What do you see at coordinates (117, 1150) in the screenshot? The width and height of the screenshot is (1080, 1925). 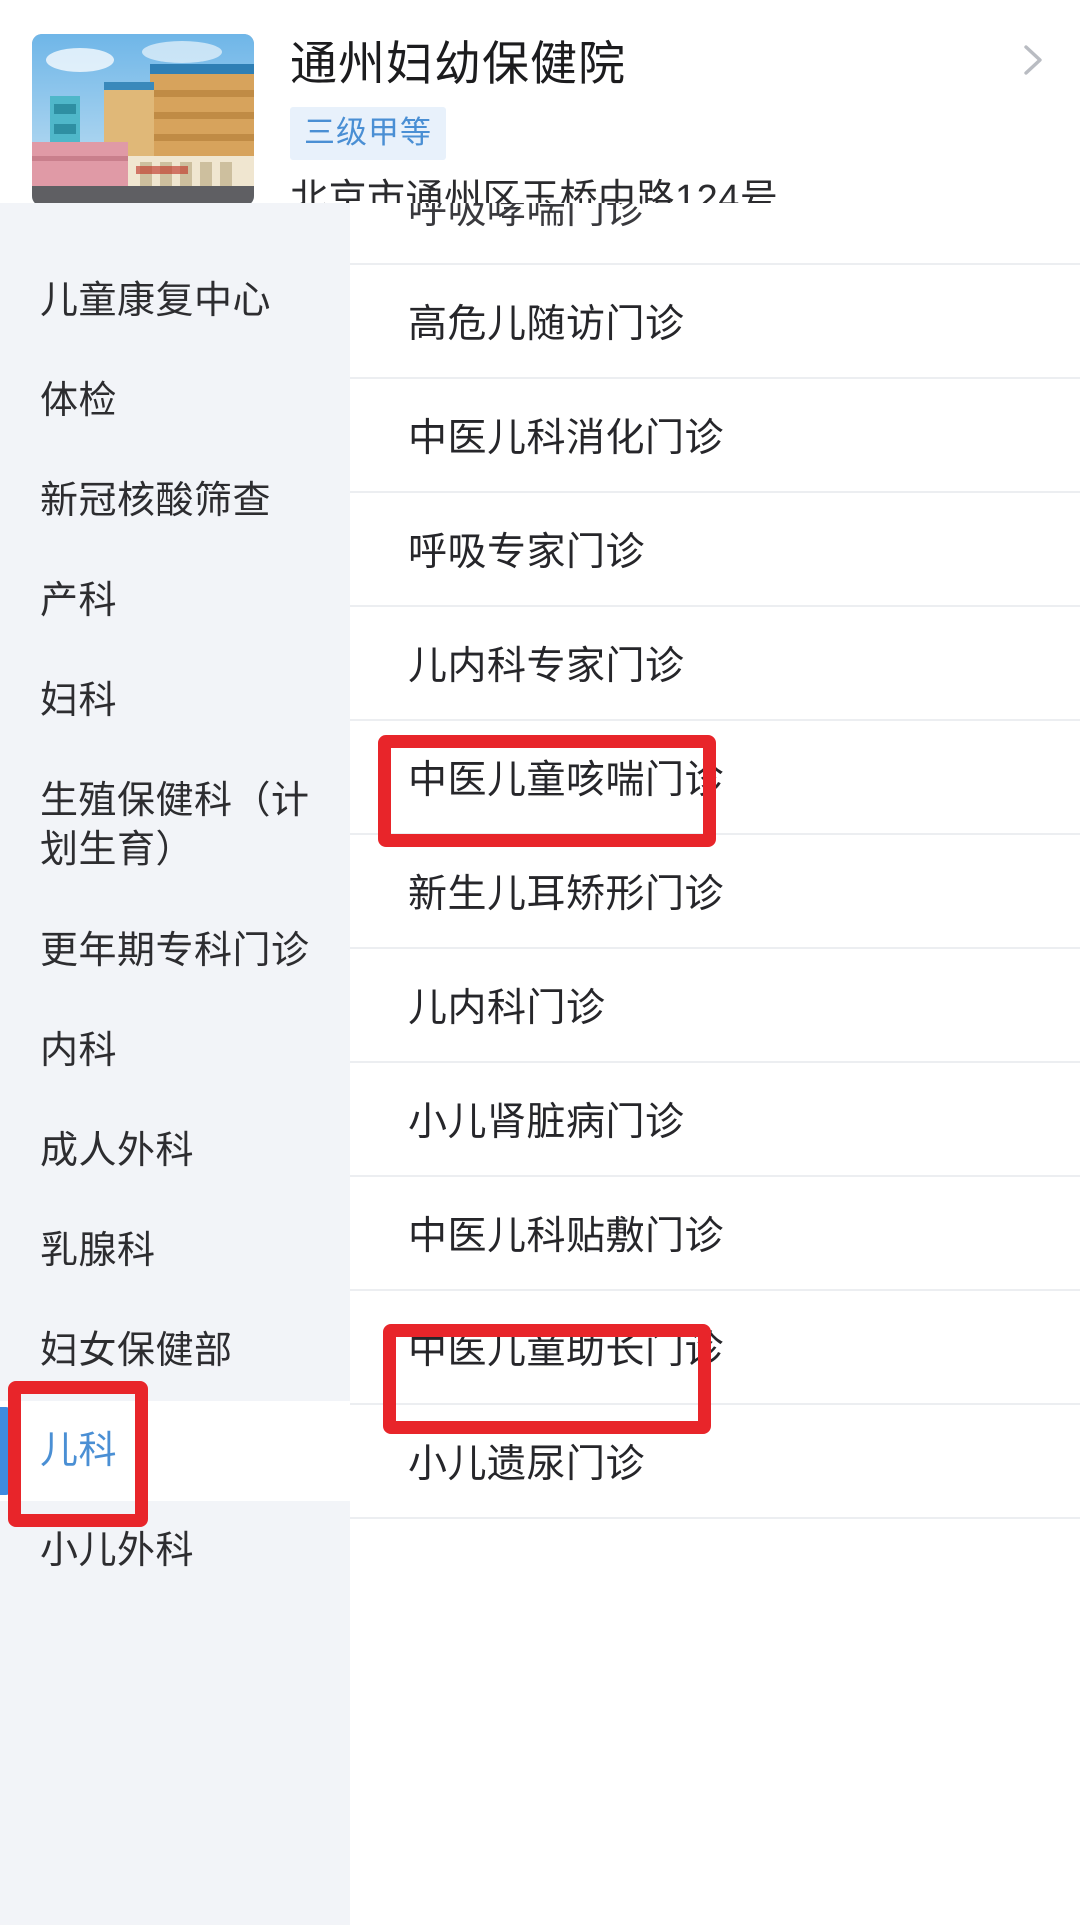 I see `sidebar-item-label: 成人外科` at bounding box center [117, 1150].